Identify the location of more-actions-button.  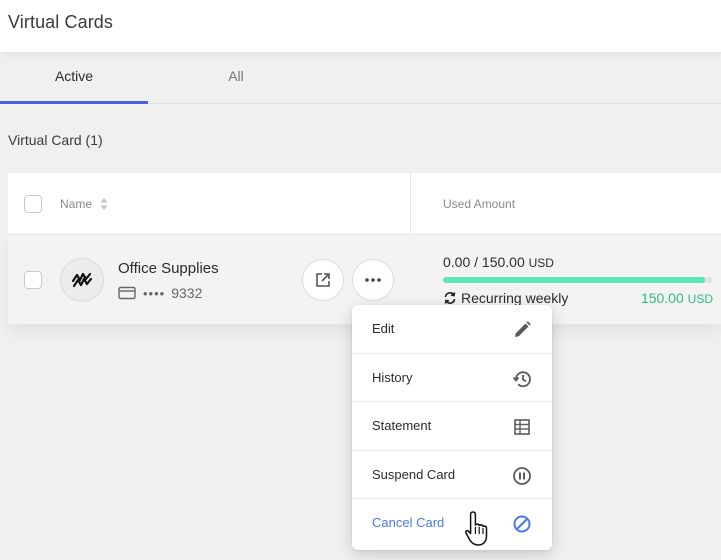
(373, 280).